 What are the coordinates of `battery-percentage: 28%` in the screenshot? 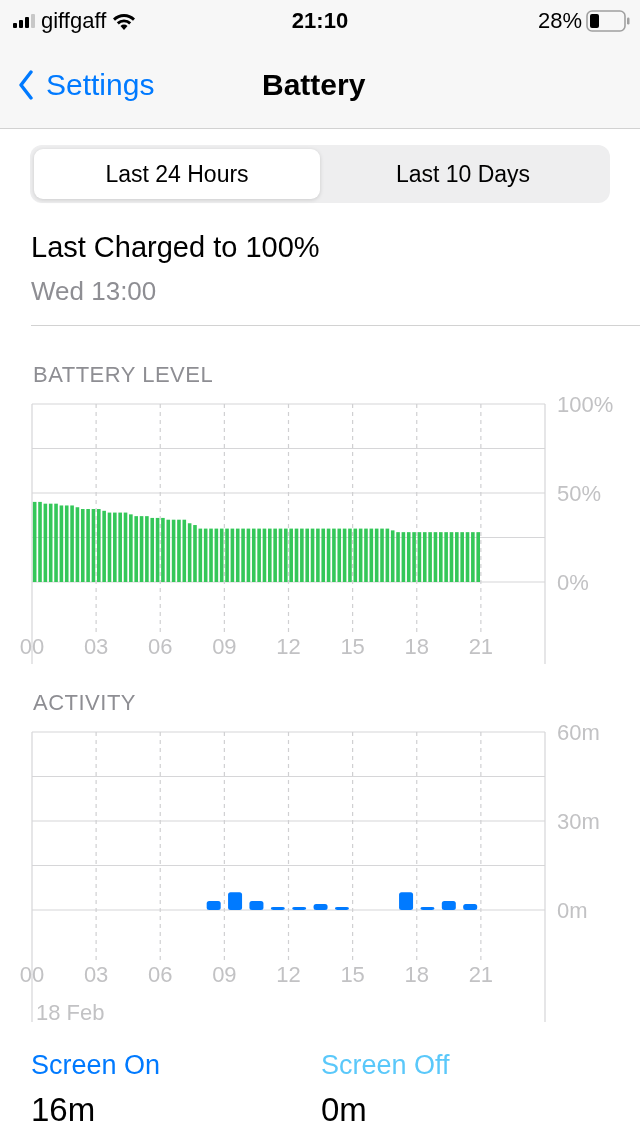 It's located at (559, 21).